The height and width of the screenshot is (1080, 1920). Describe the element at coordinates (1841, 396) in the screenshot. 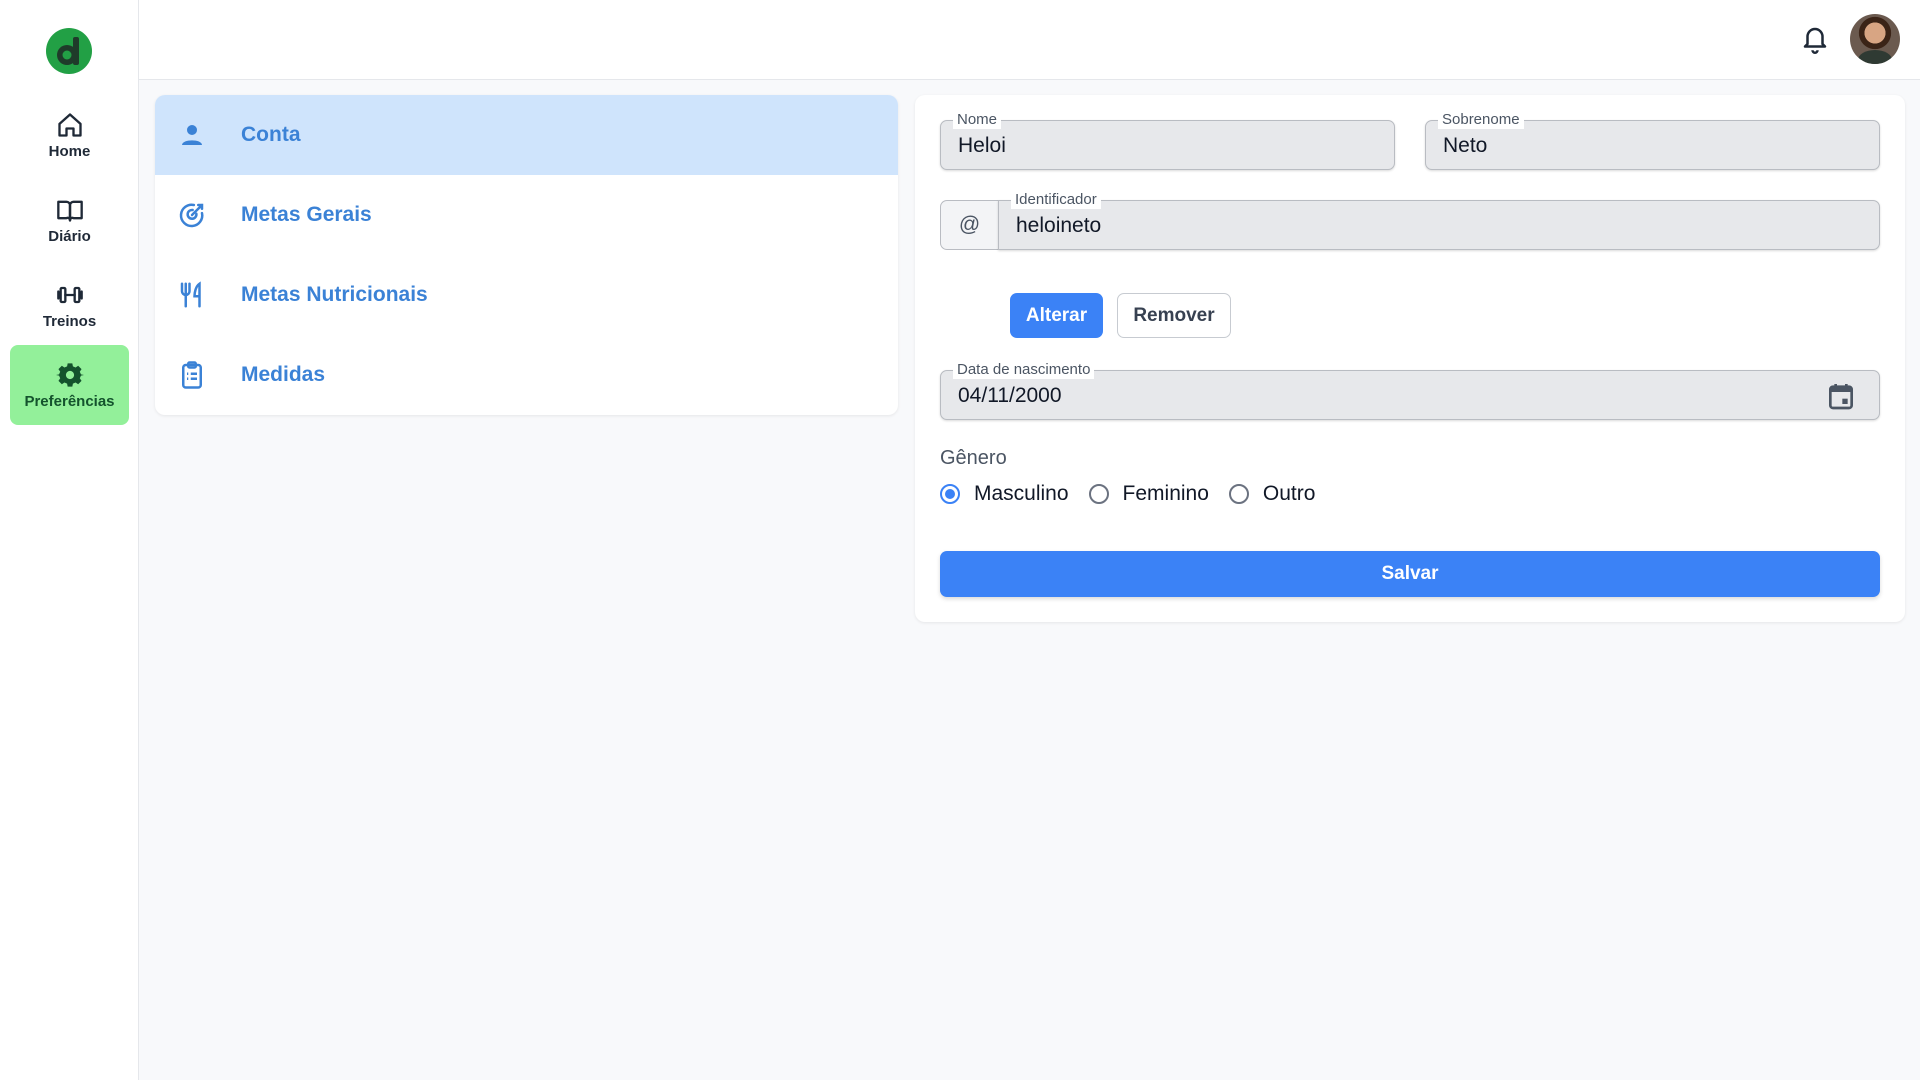

I see `calendar-icon` at that location.